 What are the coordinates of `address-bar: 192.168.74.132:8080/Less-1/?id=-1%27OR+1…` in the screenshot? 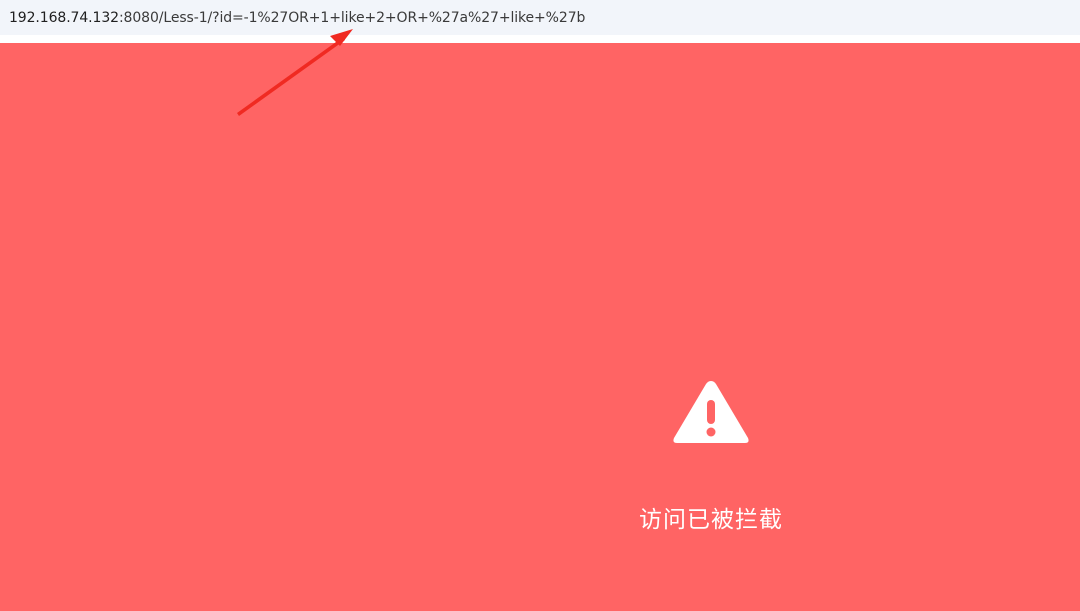 It's located at (540, 17).